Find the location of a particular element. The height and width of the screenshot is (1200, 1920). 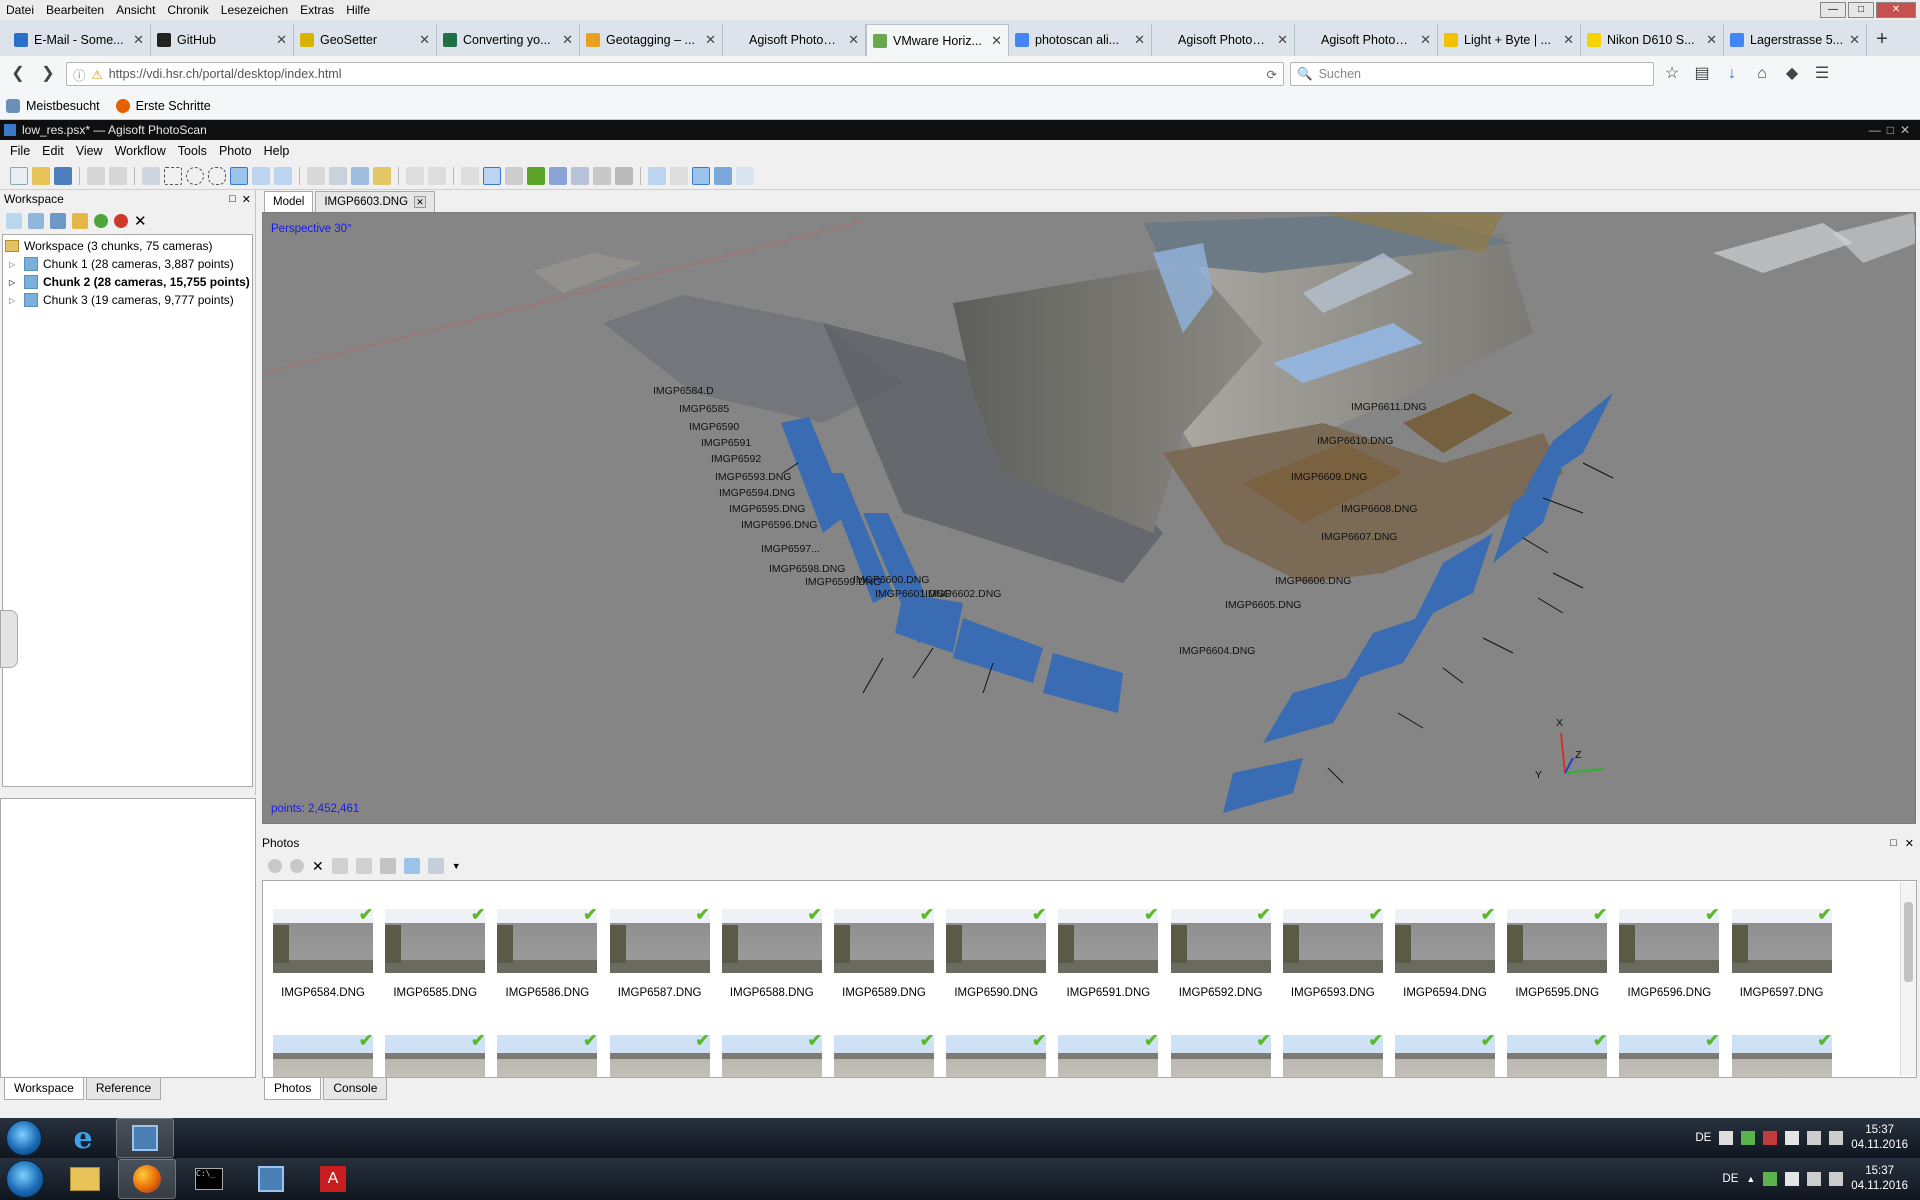

network-share-icon is located at coordinates (1748, 1138).